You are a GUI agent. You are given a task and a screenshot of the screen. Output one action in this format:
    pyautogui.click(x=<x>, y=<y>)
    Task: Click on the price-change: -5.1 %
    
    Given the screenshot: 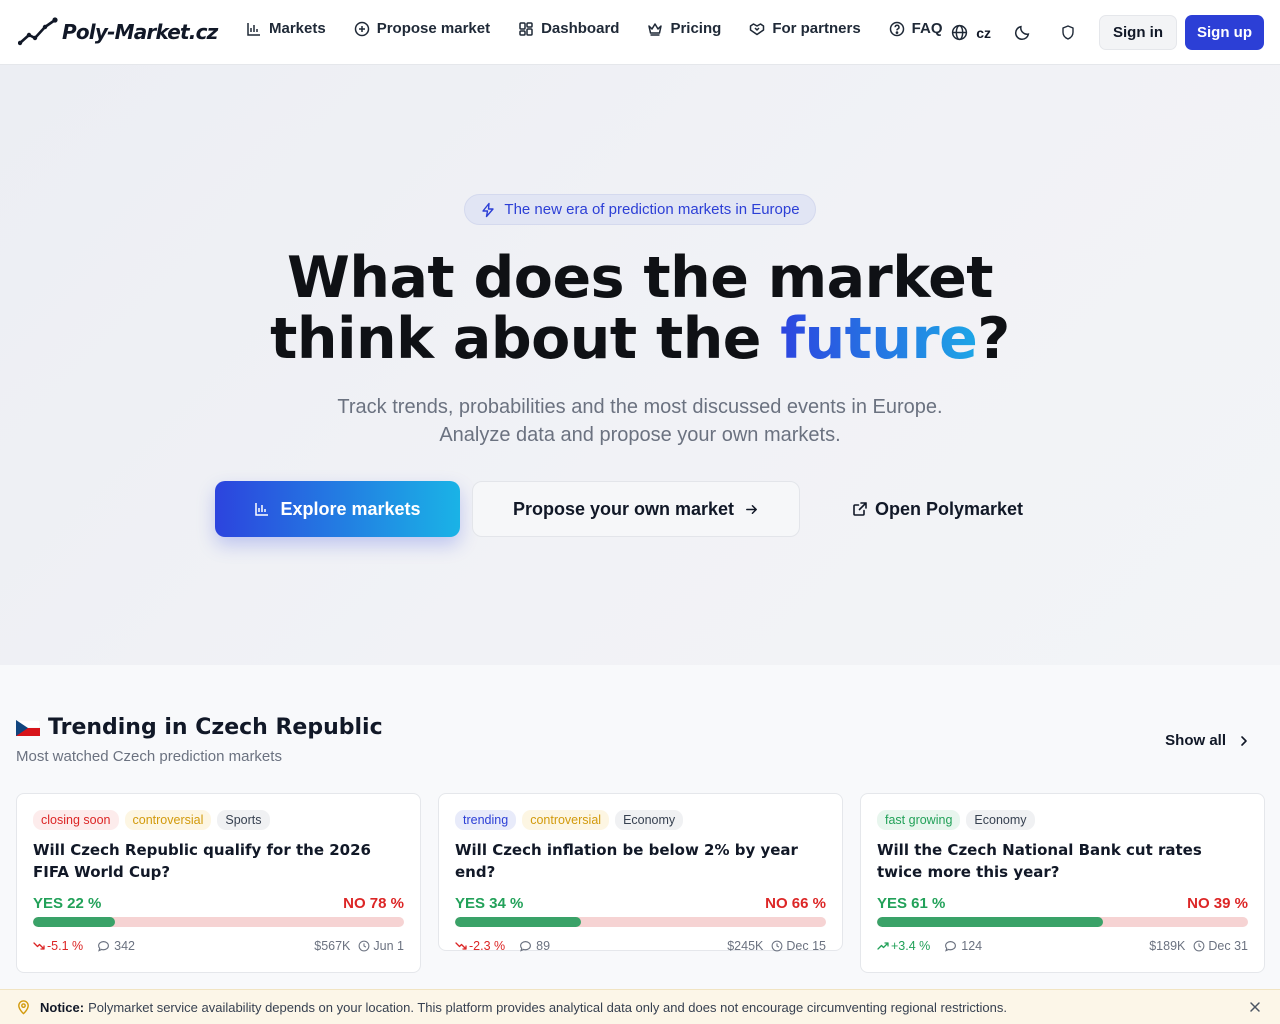 What is the action you would take?
    pyautogui.click(x=58, y=946)
    